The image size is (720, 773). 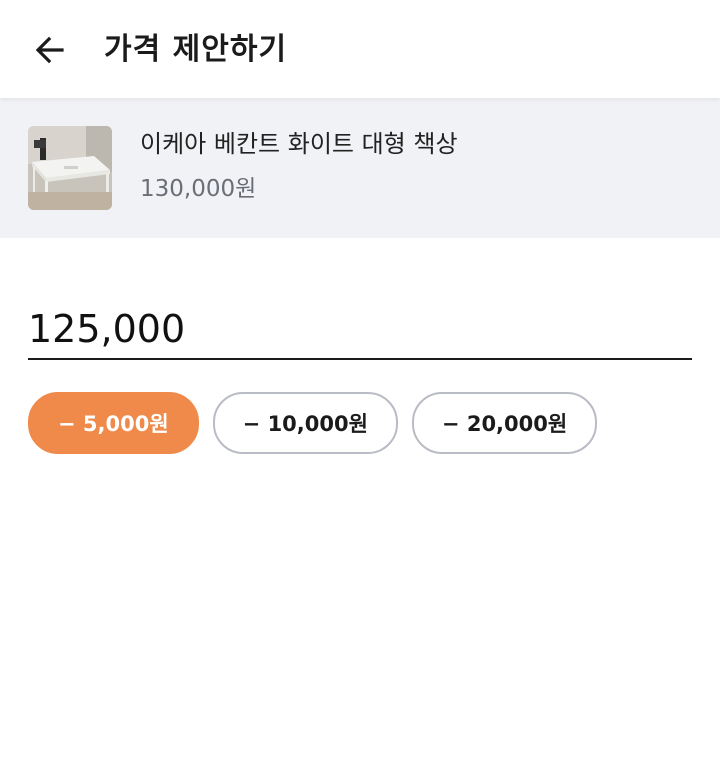 I want to click on top-app-bar: 가격 제안하기, so click(x=360, y=49).